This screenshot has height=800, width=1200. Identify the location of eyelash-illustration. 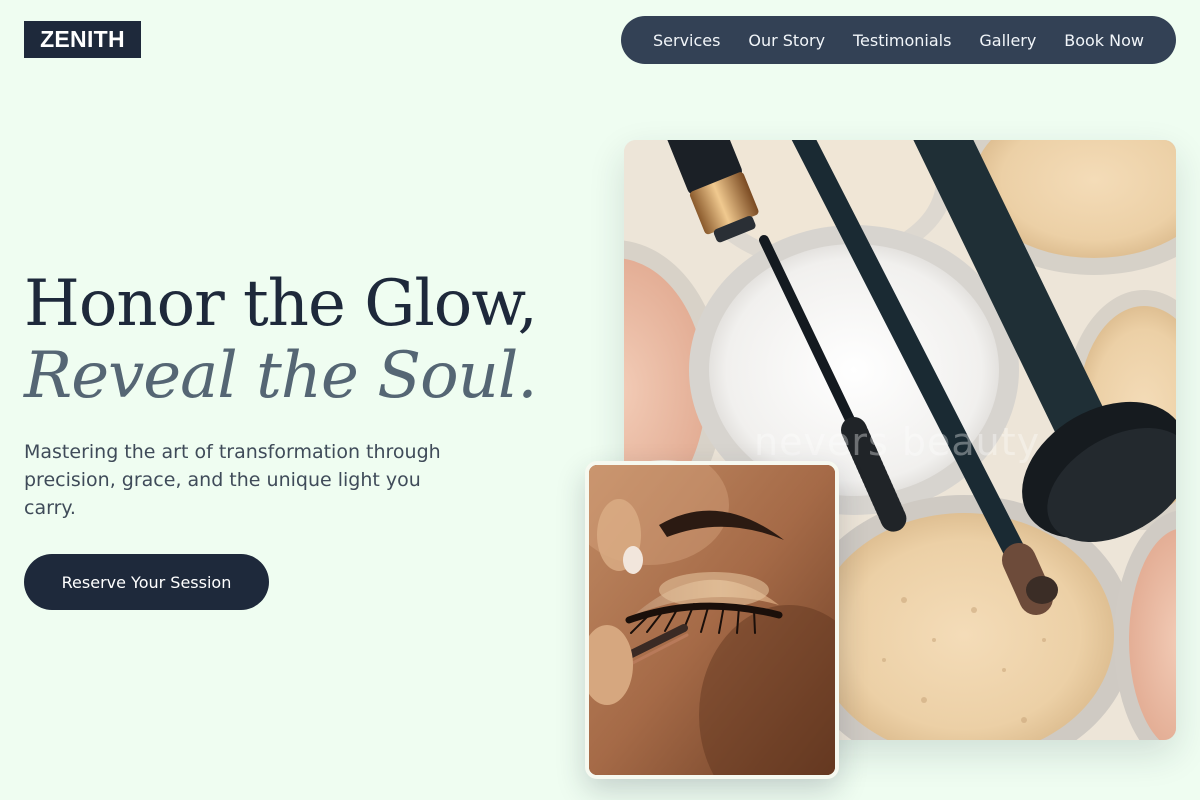
(712, 620).